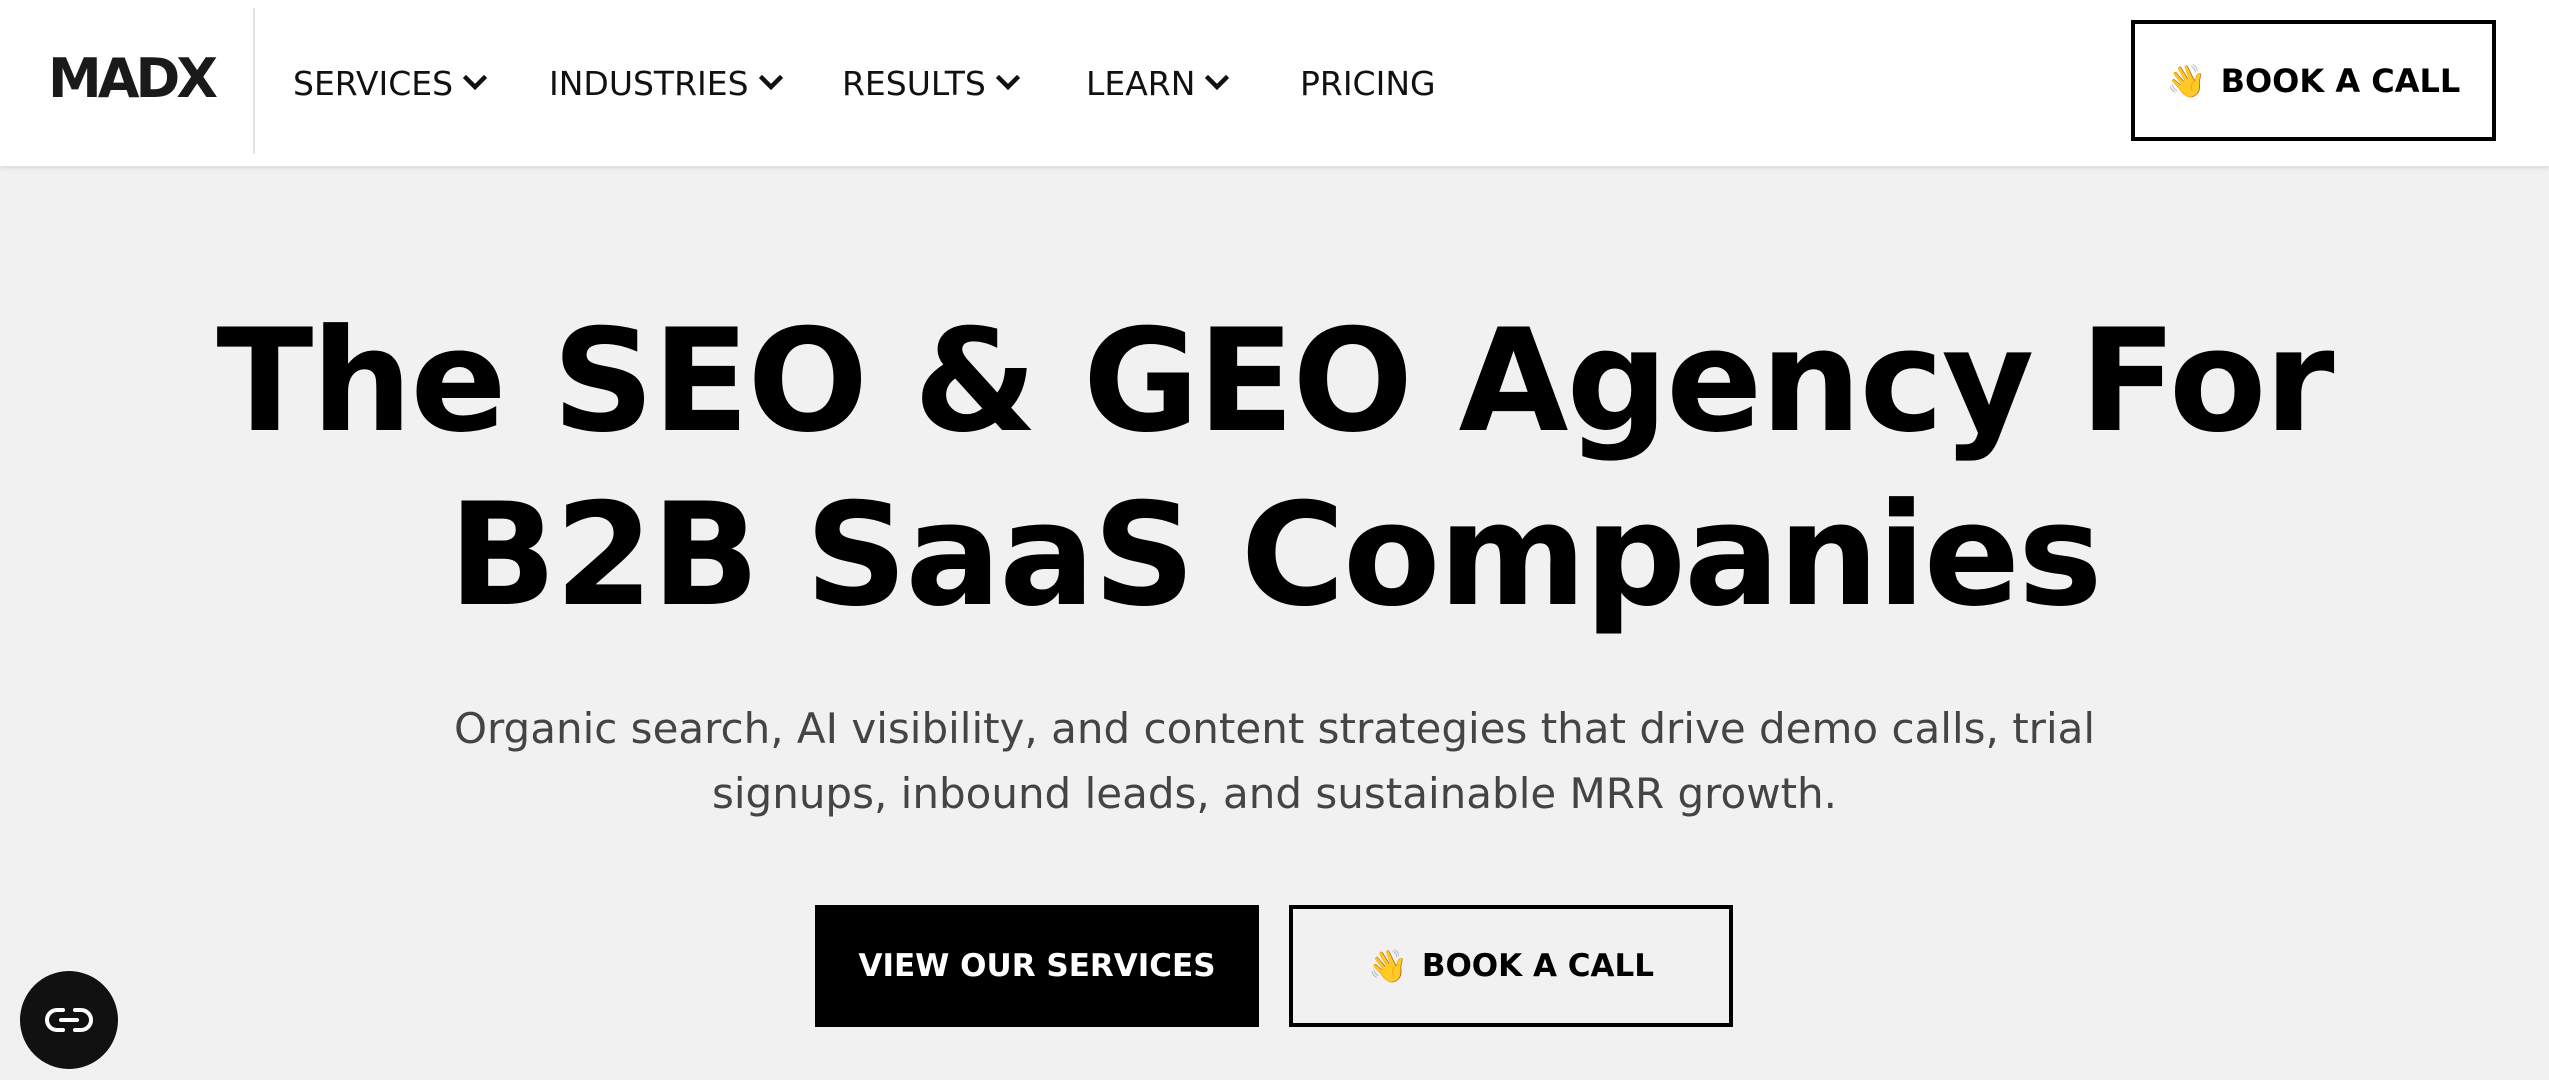  What do you see at coordinates (1037, 966) in the screenshot?
I see `view-our-services-button: VIEW OUR SERVICES` at bounding box center [1037, 966].